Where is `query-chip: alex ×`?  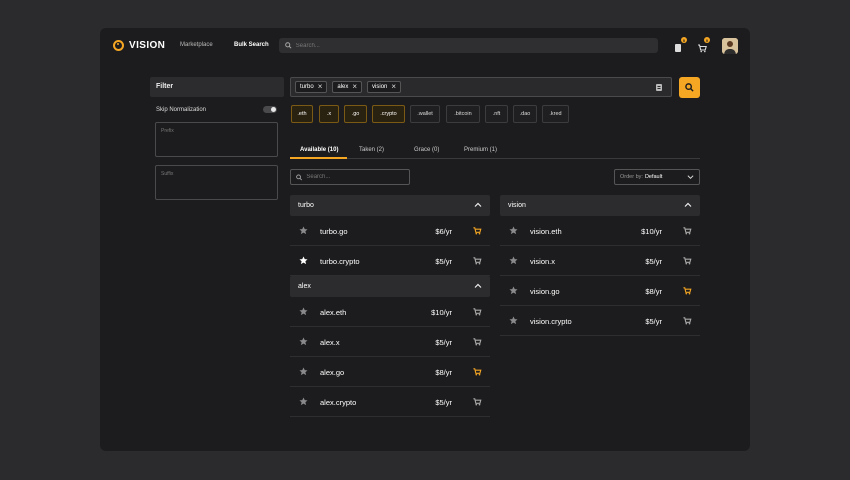 query-chip: alex × is located at coordinates (347, 87).